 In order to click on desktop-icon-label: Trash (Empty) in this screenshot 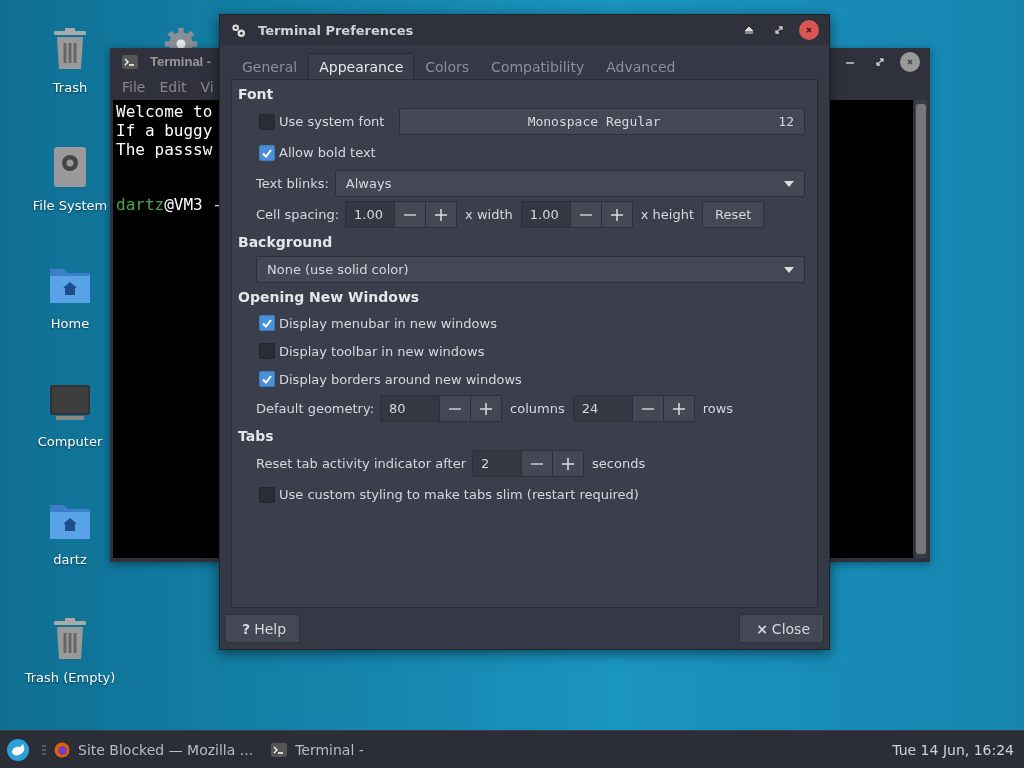, I will do `click(70, 677)`.